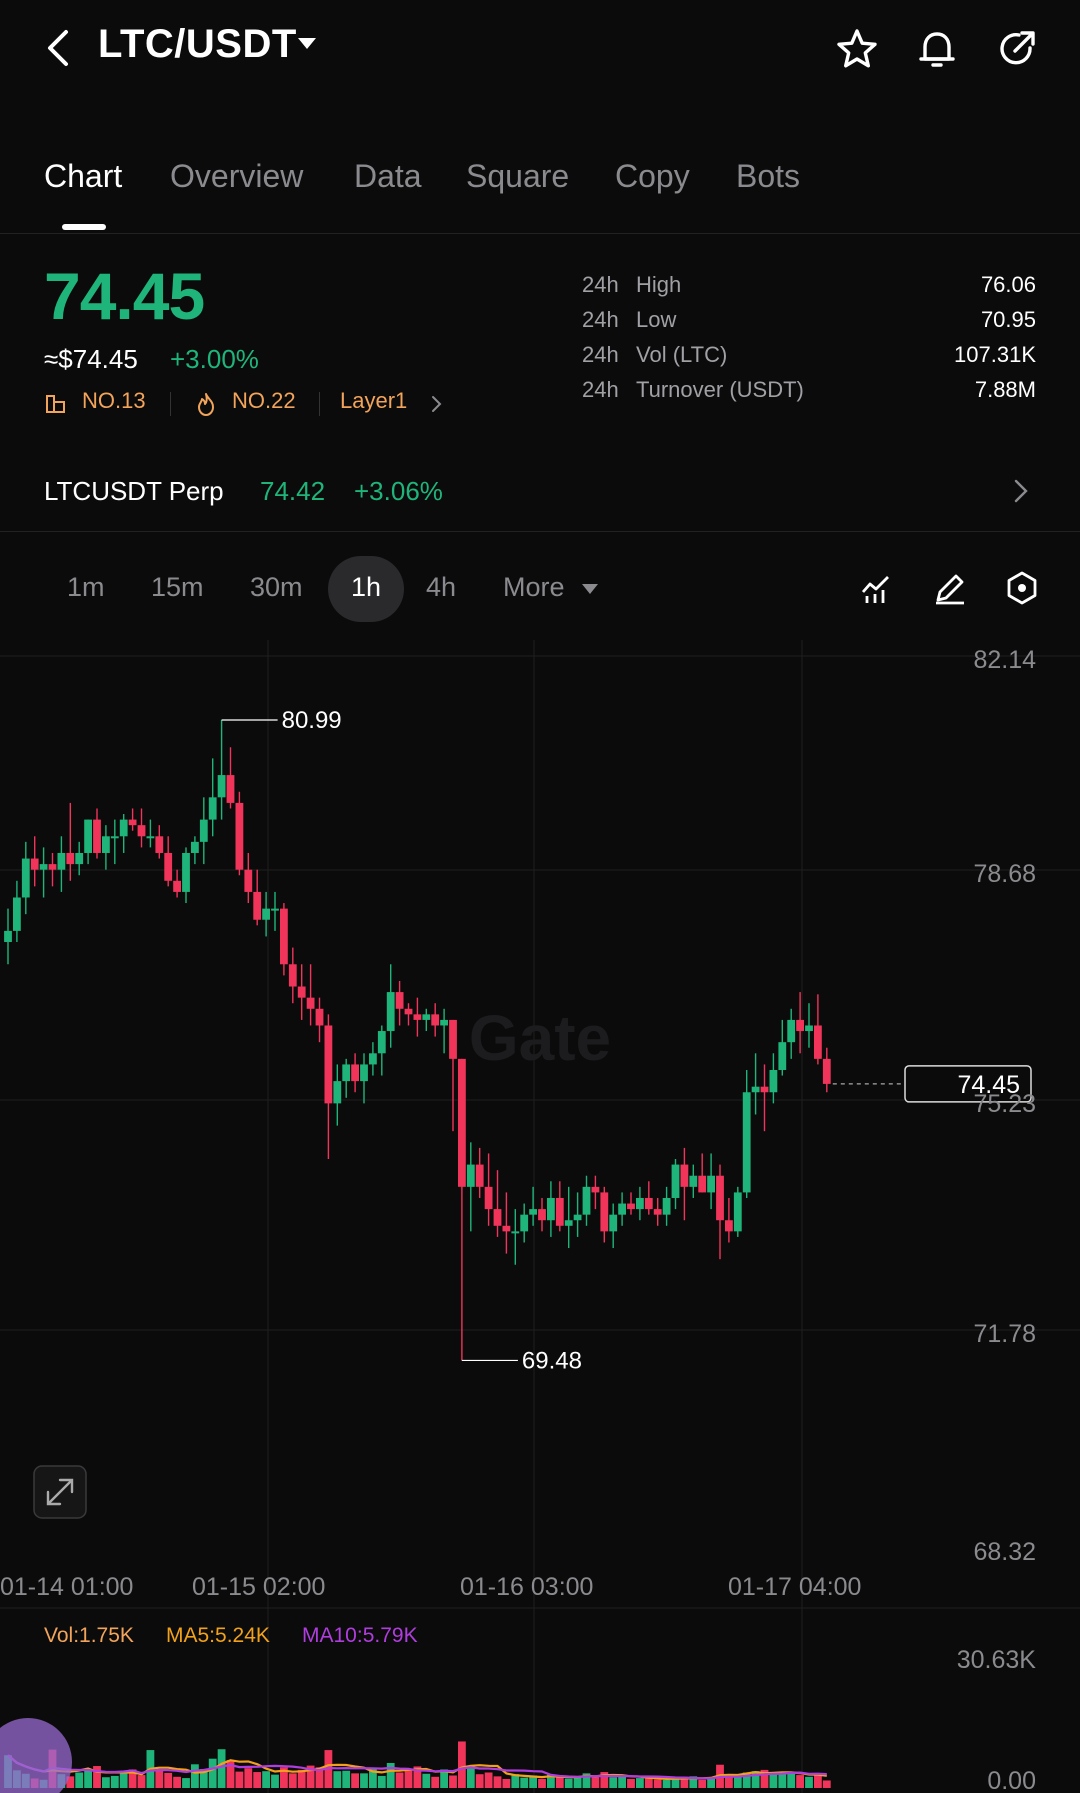 Image resolution: width=1080 pixels, height=1793 pixels. Describe the element at coordinates (441, 587) in the screenshot. I see `interval-4h: 4h` at that location.